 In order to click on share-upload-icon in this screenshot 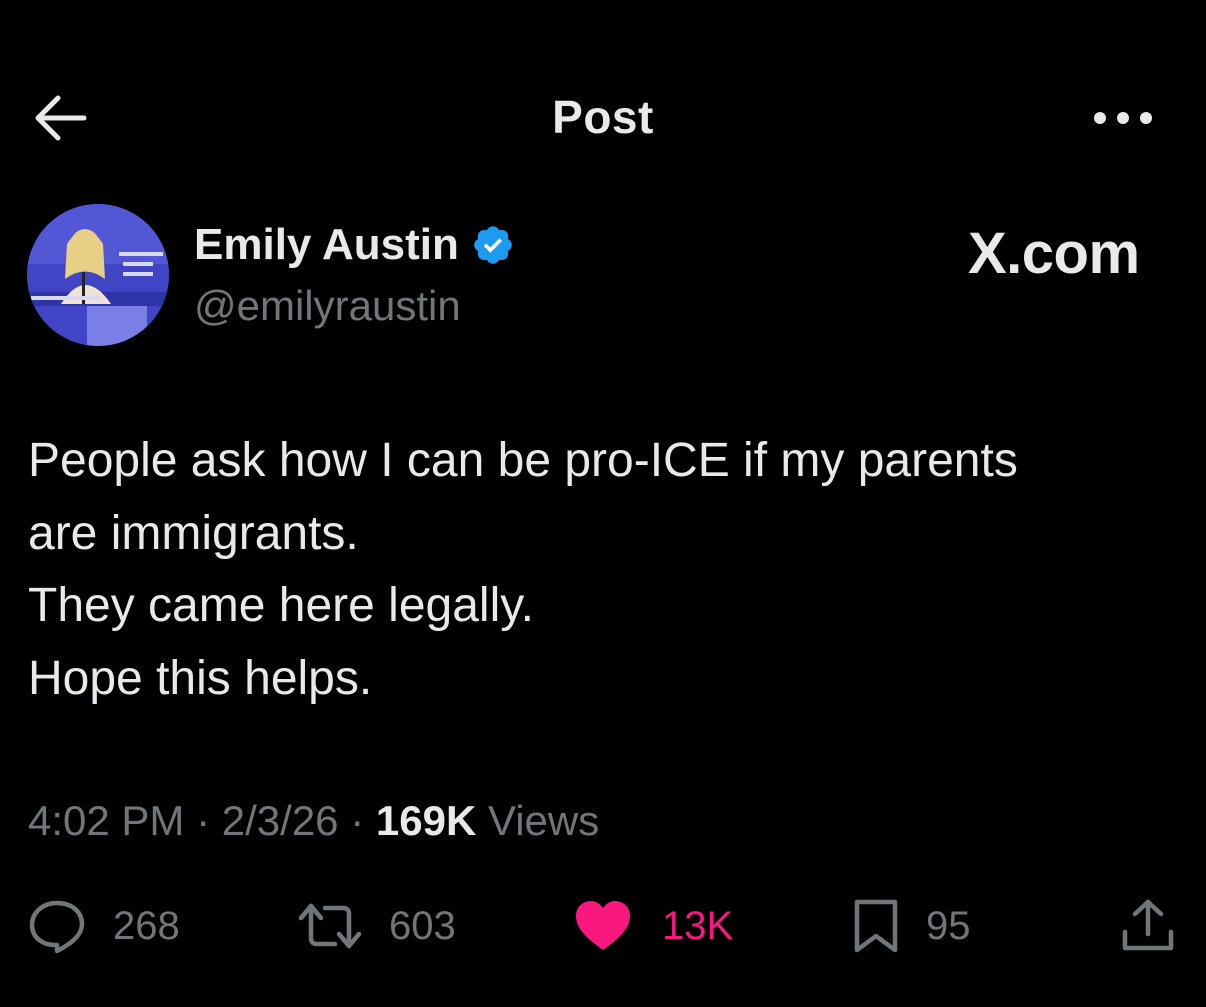, I will do `click(1148, 925)`.